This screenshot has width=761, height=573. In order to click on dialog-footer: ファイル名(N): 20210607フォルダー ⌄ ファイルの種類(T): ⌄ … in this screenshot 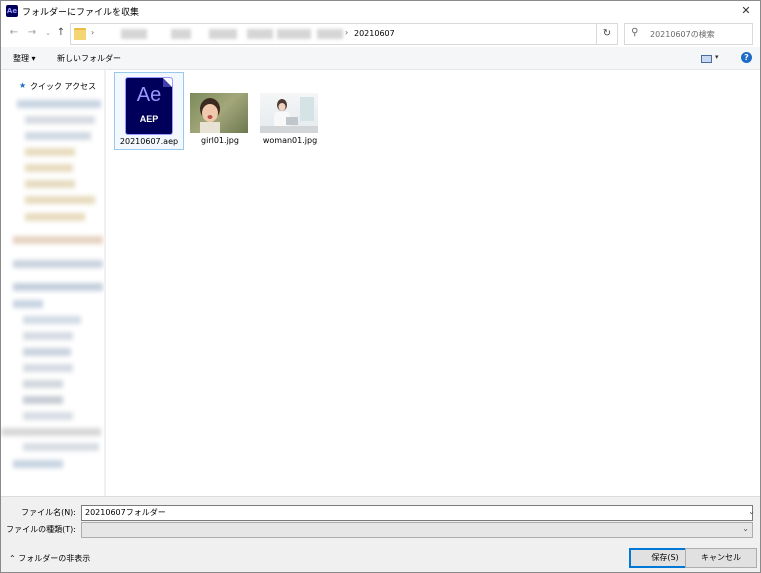, I will do `click(380, 534)`.